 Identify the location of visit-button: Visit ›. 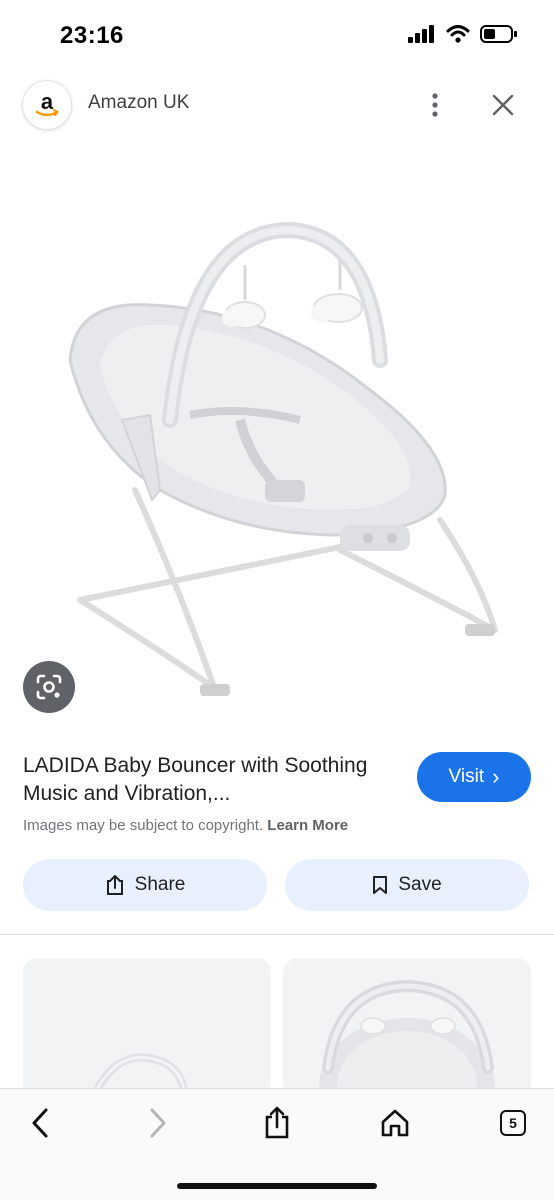
(474, 777).